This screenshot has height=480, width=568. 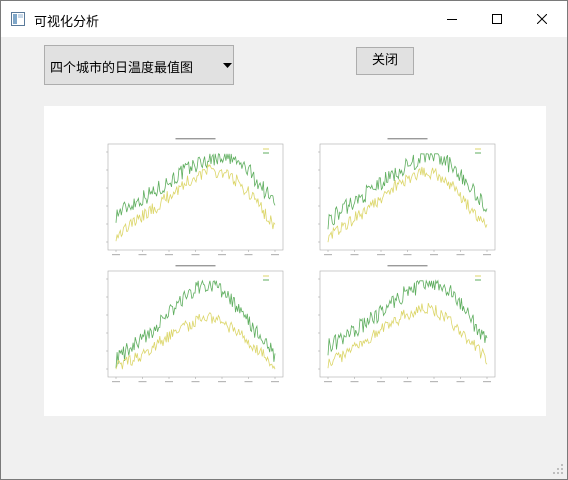 I want to click on chart-selector-value: 四个城市的日温度最值图, so click(x=122, y=68).